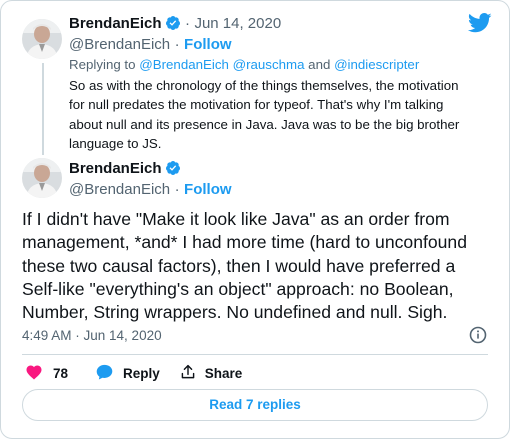 The width and height of the screenshot is (510, 439). Describe the element at coordinates (141, 373) in the screenshot. I see `reply-label: Reply` at that location.